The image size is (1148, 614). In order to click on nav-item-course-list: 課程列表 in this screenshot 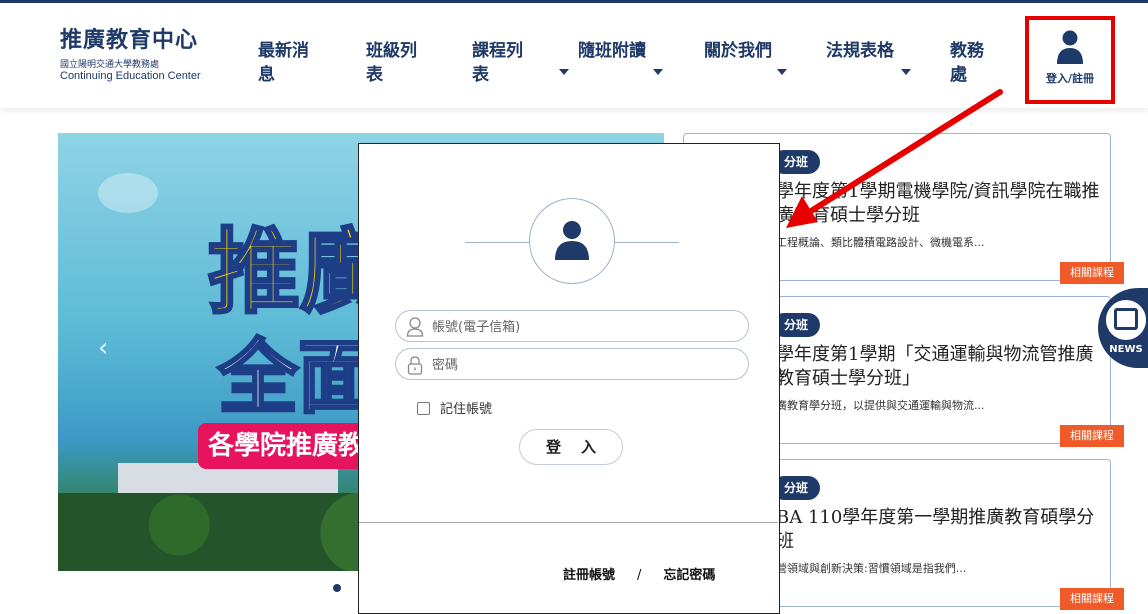, I will do `click(500, 63)`.